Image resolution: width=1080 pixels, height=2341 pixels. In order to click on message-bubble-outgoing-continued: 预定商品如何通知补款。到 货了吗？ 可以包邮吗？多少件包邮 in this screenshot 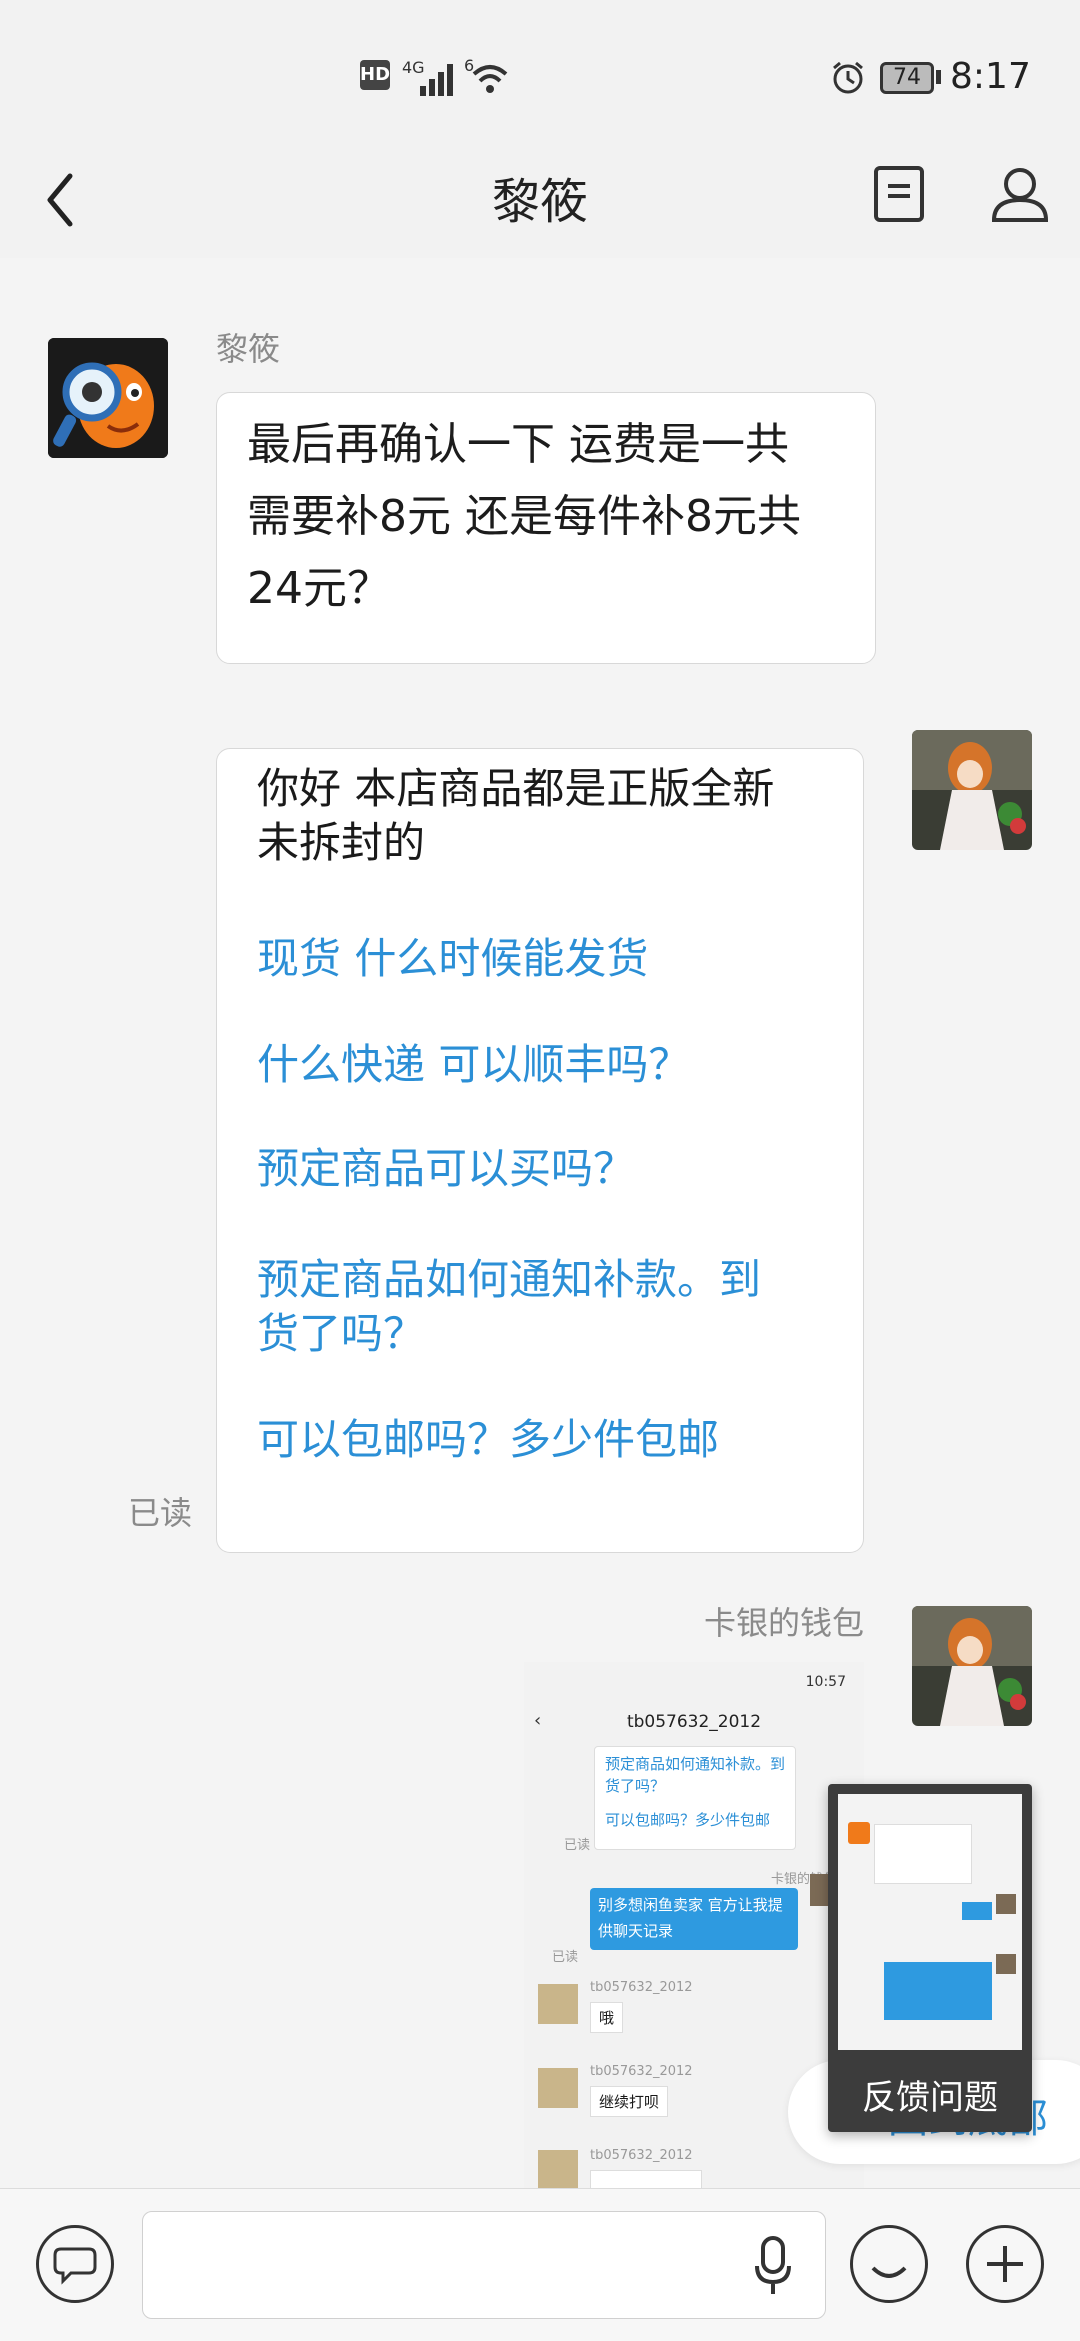, I will do `click(540, 1402)`.